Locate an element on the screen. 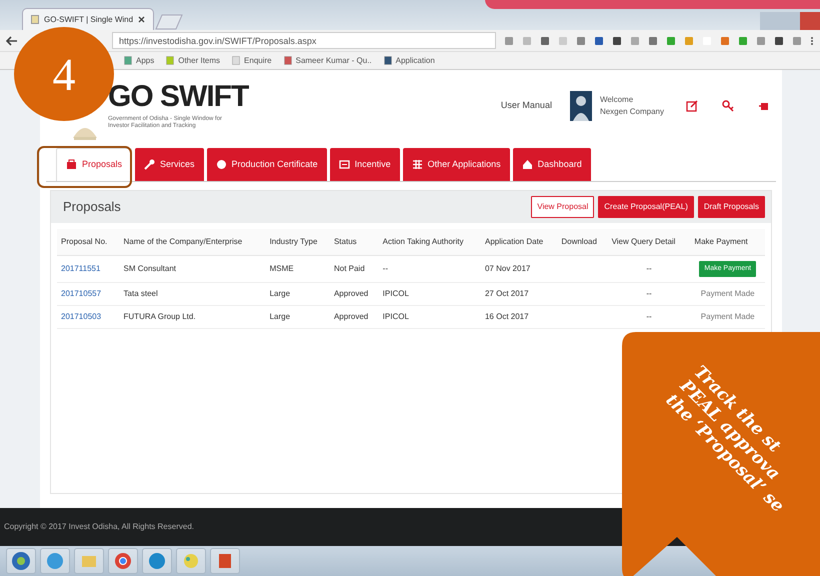 This screenshot has width=820, height=576. column-header: Industry Type is located at coordinates (298, 241).